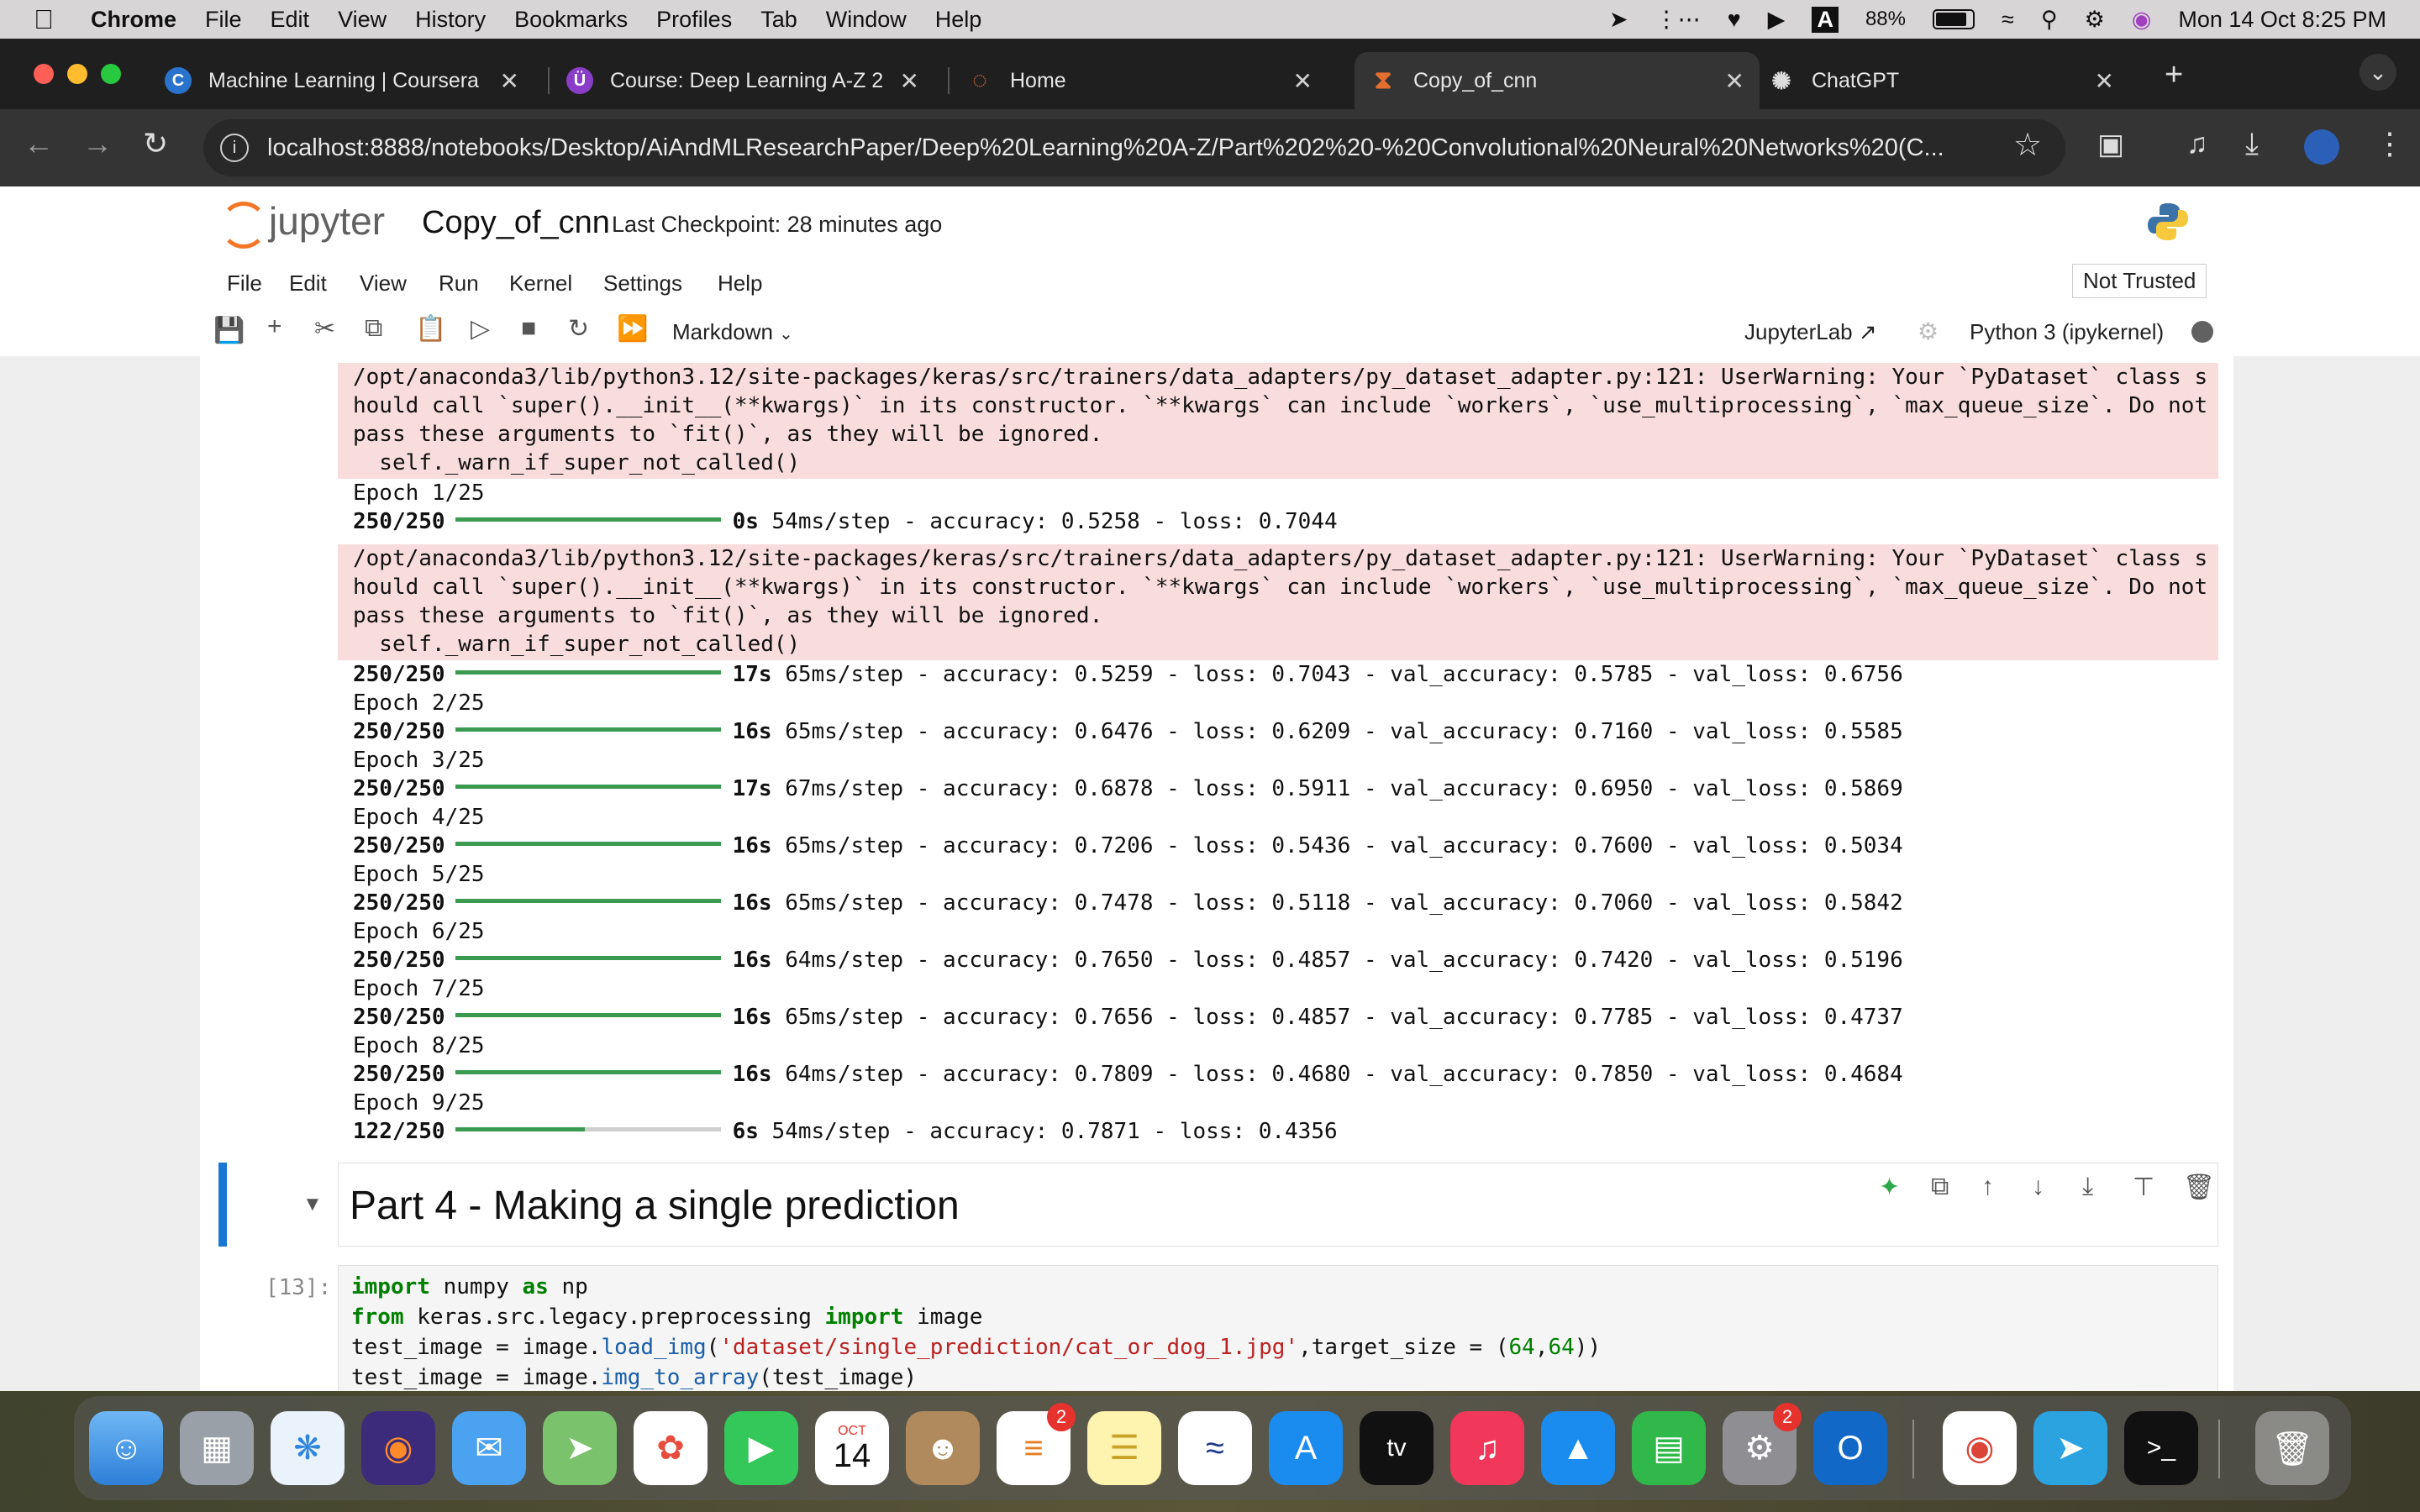 The height and width of the screenshot is (1512, 2420). What do you see at coordinates (383, 283) in the screenshot?
I see `jmenu-view: View` at bounding box center [383, 283].